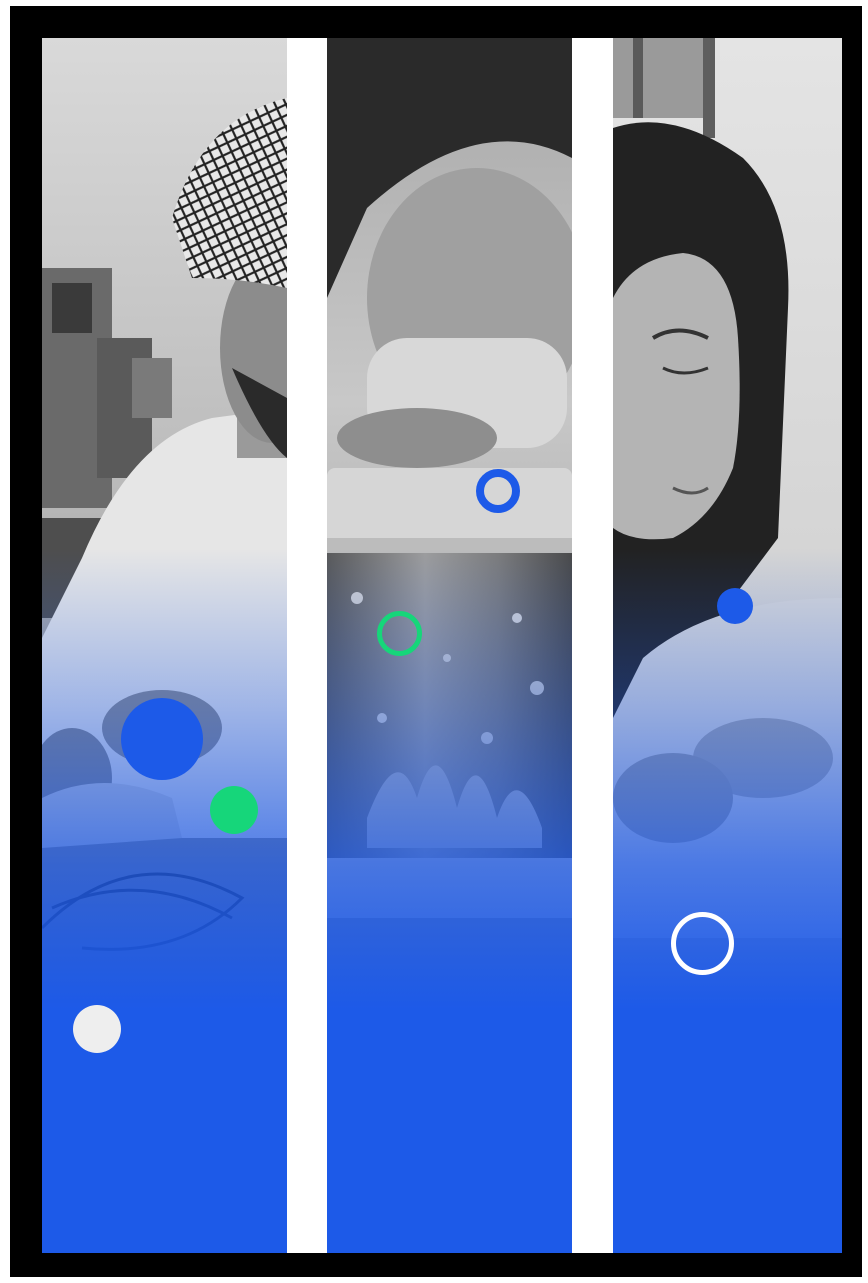  I want to click on blue-ring, so click(498, 491).